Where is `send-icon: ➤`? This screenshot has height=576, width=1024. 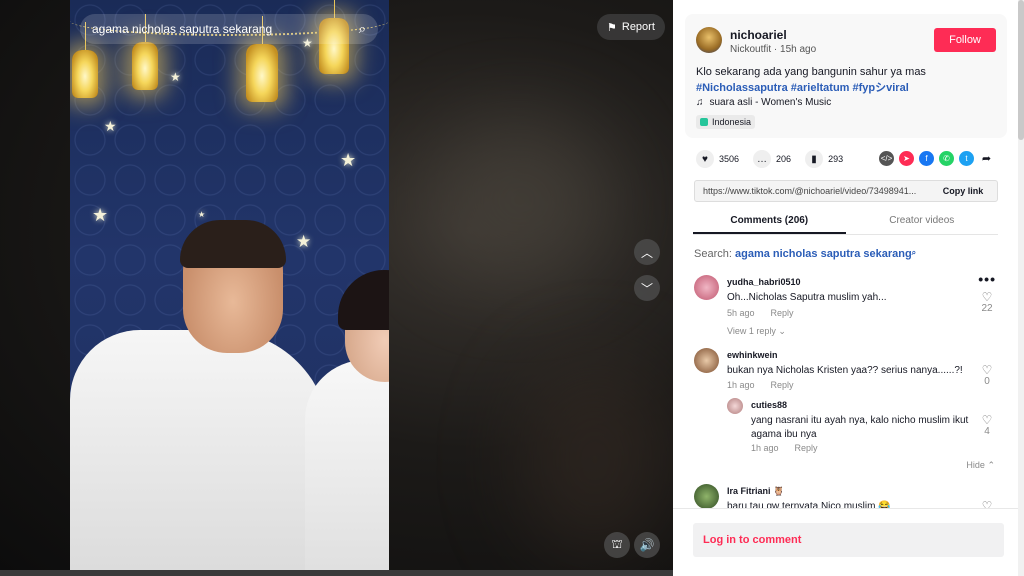
send-icon: ➤ is located at coordinates (906, 158).